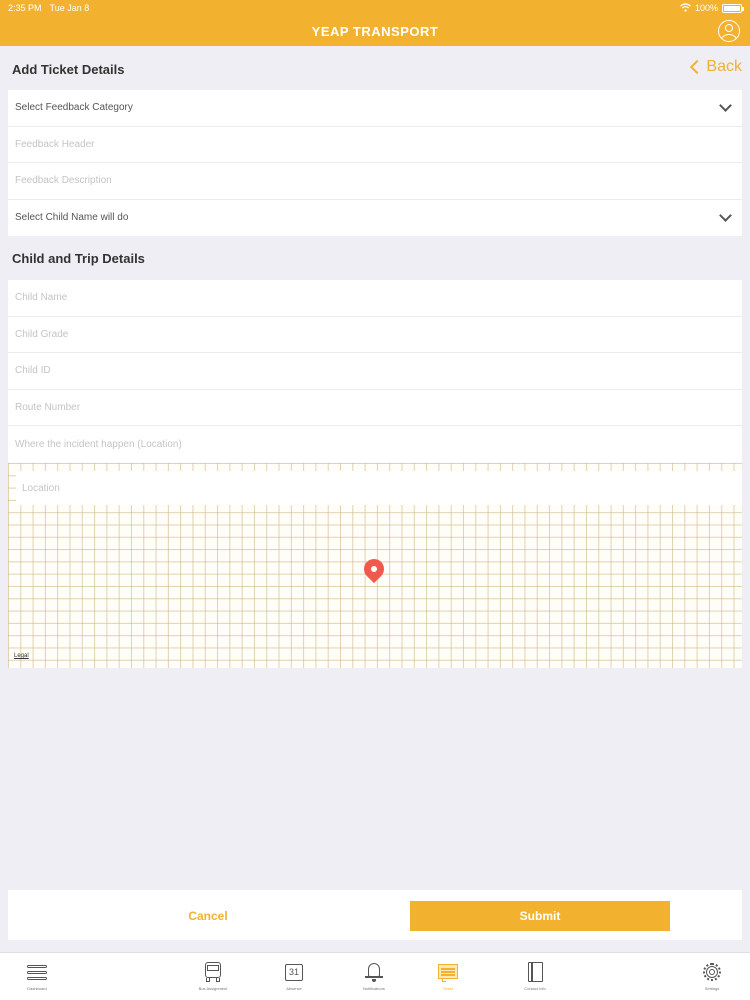 The height and width of the screenshot is (1000, 750). Describe the element at coordinates (98, 444) in the screenshot. I see `incident-location-placeholder: Where the incident happen (Location)` at that location.